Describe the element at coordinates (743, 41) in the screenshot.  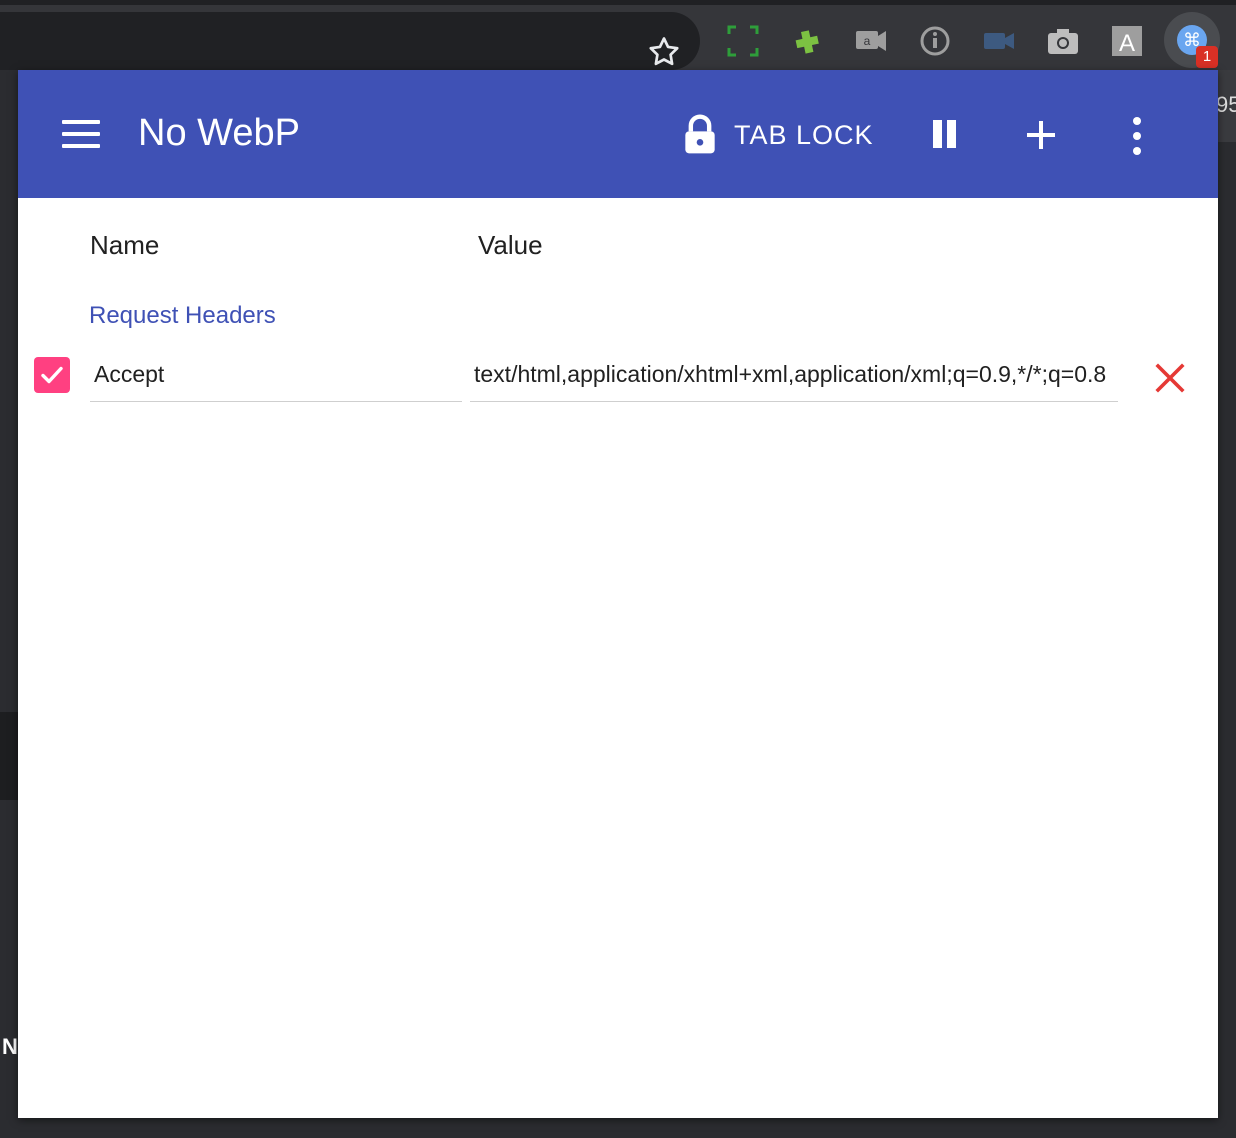
I see `screenshot-crop-icon` at that location.